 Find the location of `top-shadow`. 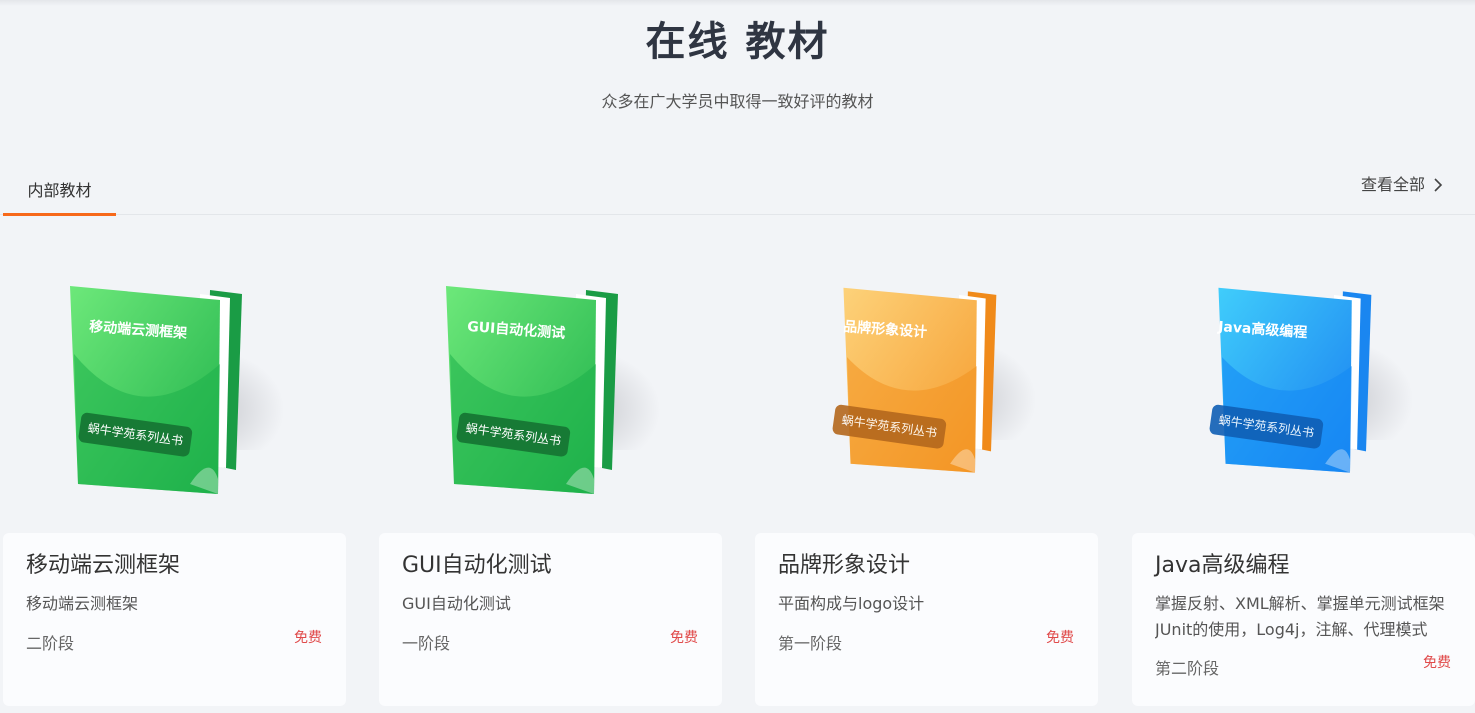

top-shadow is located at coordinates (737, 3).